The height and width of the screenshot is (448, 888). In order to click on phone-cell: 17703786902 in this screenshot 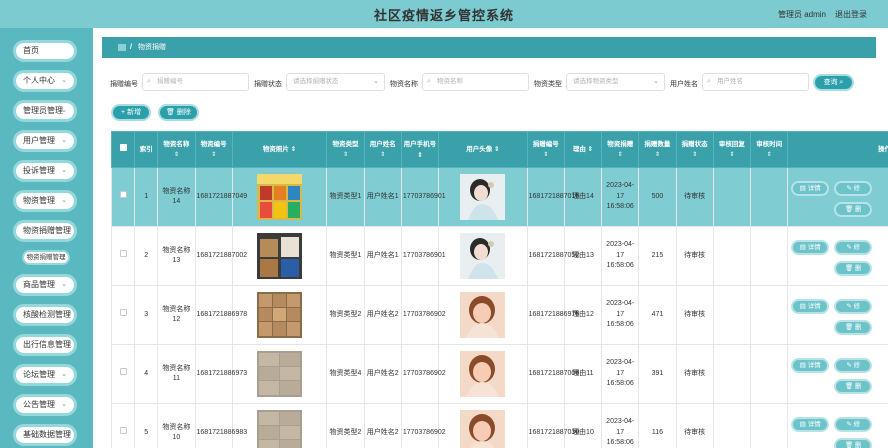, I will do `click(423, 315)`.